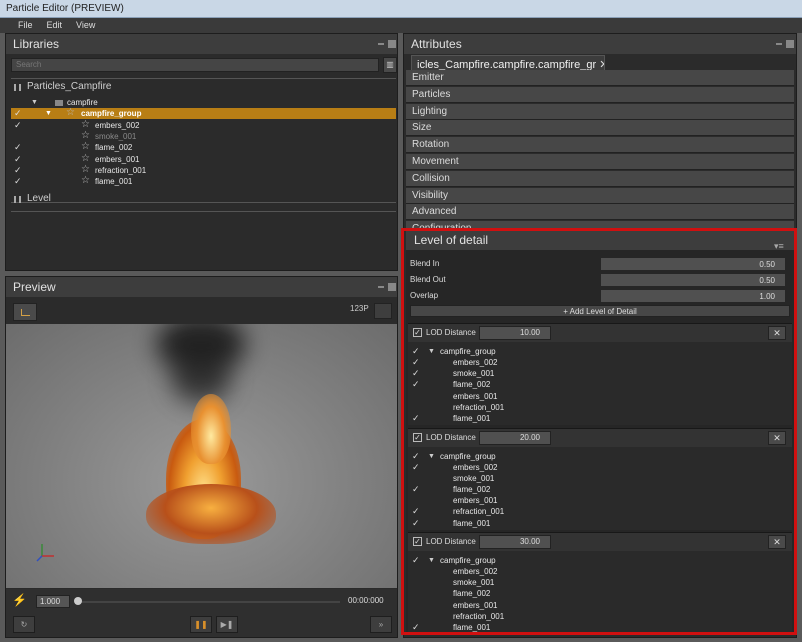  Describe the element at coordinates (203, 147) in the screenshot. I see `tree-item: ✓ ☆ flame_002` at that location.